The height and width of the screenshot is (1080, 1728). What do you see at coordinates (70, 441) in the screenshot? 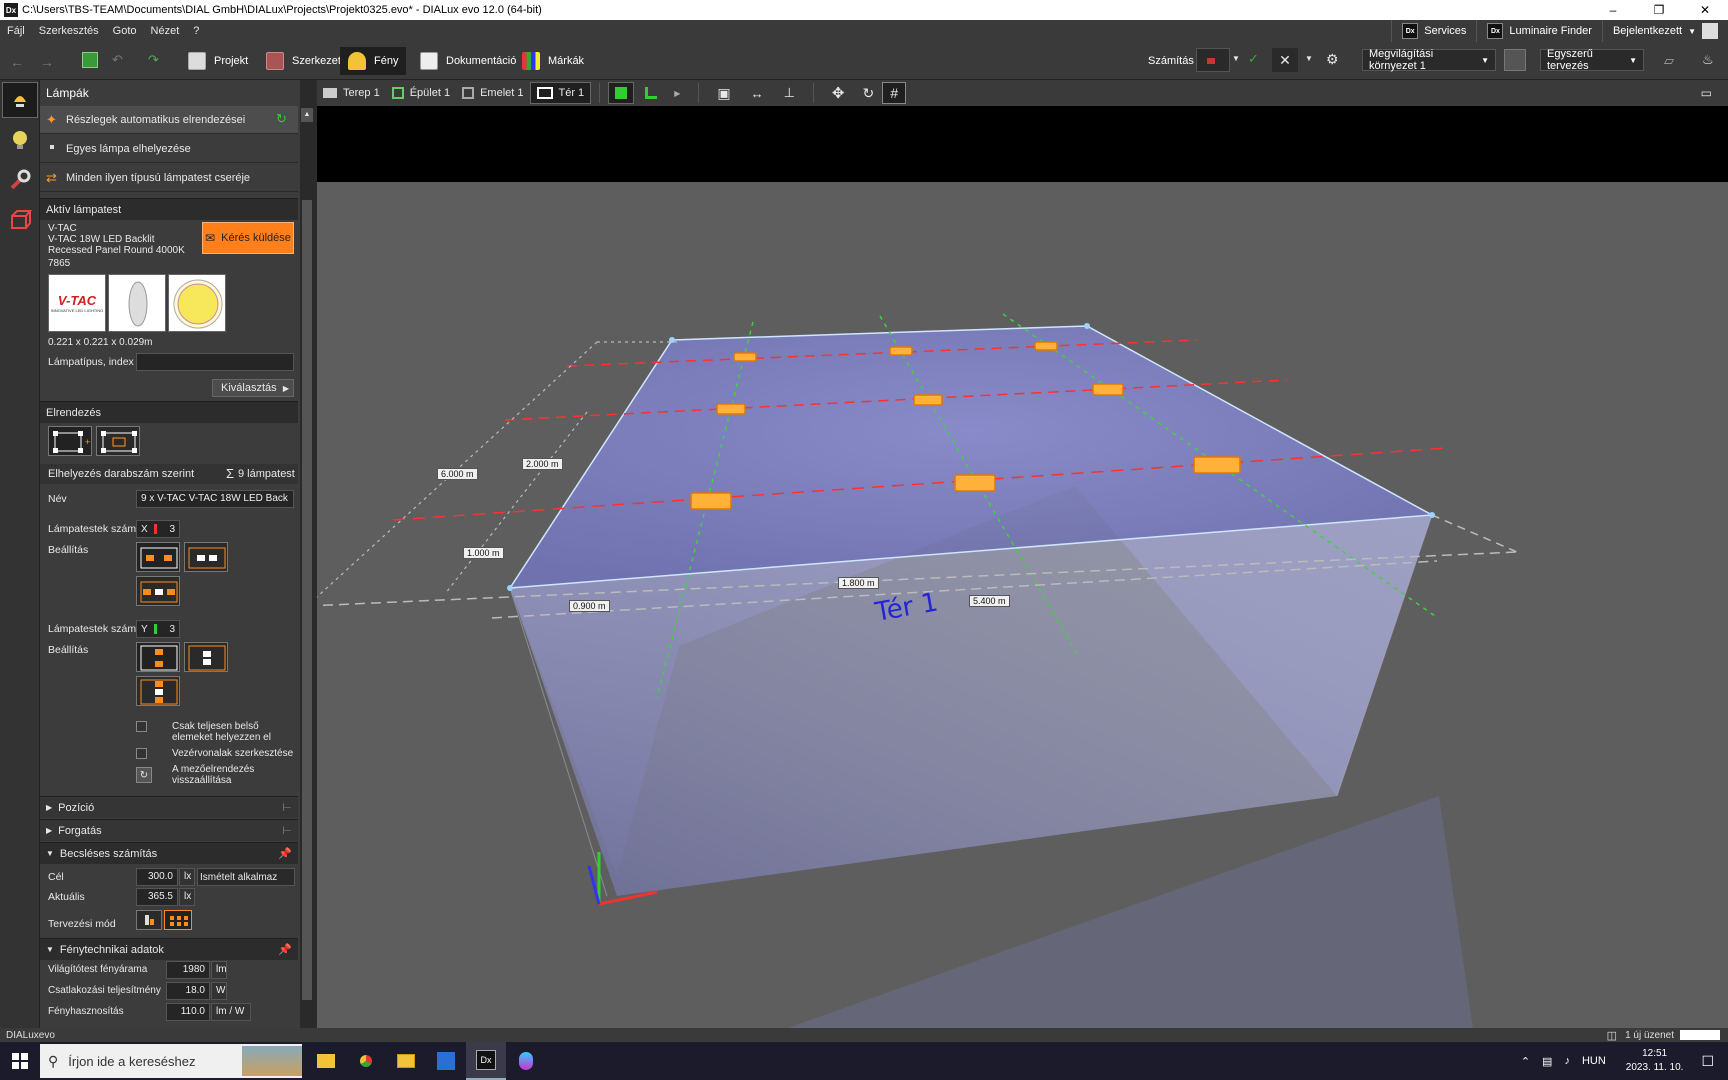
I see `field-arrangement-button: +` at bounding box center [70, 441].